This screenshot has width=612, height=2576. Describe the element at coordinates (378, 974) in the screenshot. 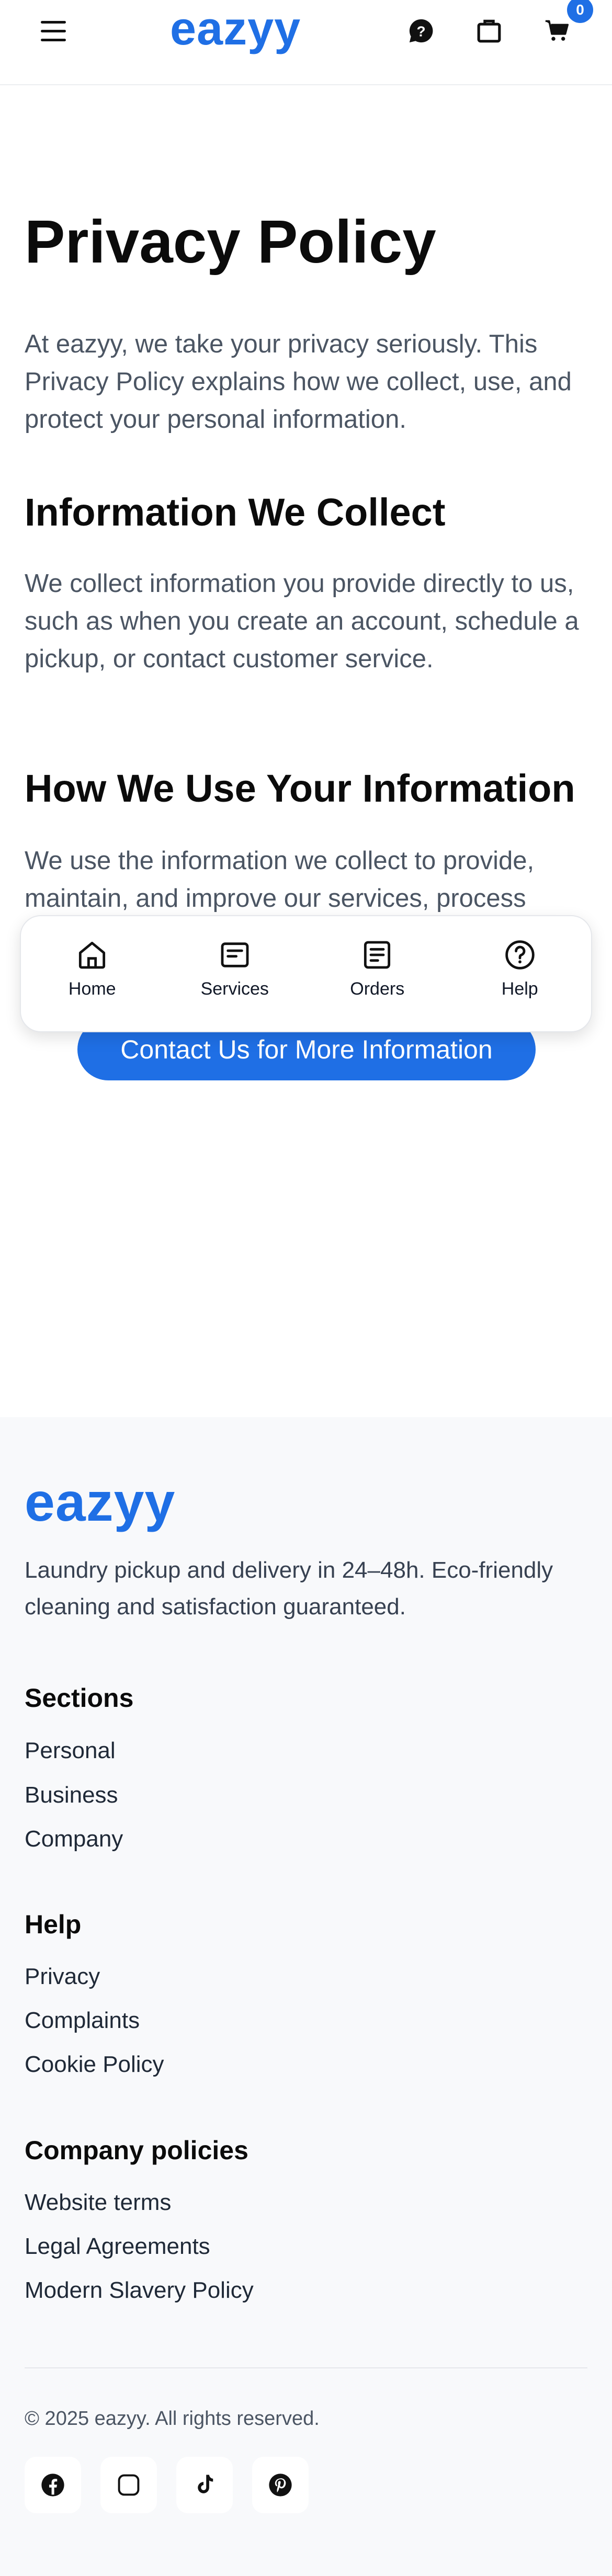

I see `nav-item-orders: Orders` at that location.